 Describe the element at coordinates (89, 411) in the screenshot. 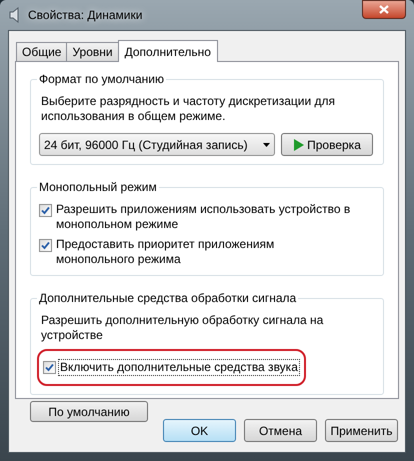

I see `restore-defaults-button: По умолчанию` at that location.